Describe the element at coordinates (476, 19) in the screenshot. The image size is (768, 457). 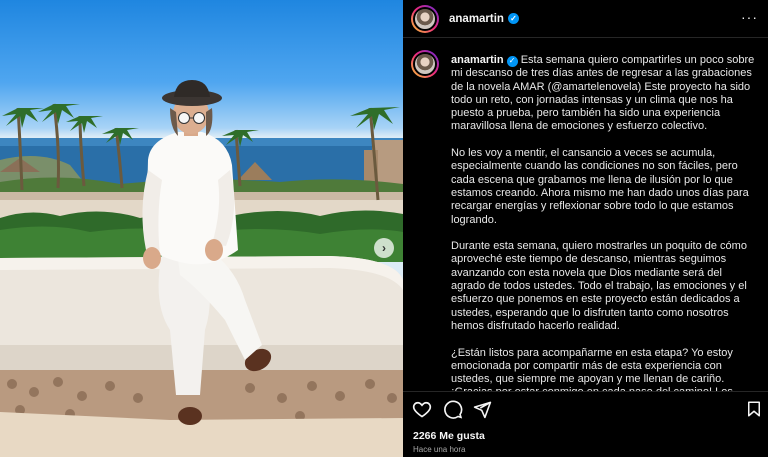
I see `username: anamartin` at that location.